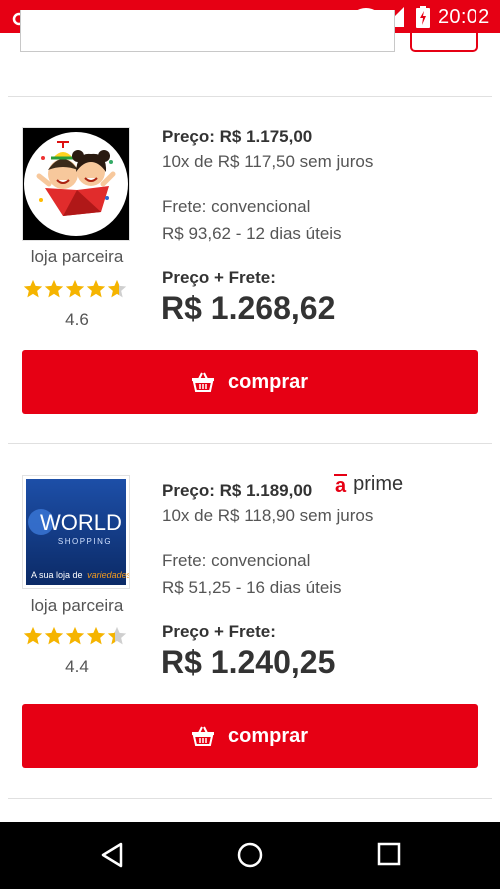 This screenshot has width=500, height=889. I want to click on prime-label: prime, so click(378, 484).